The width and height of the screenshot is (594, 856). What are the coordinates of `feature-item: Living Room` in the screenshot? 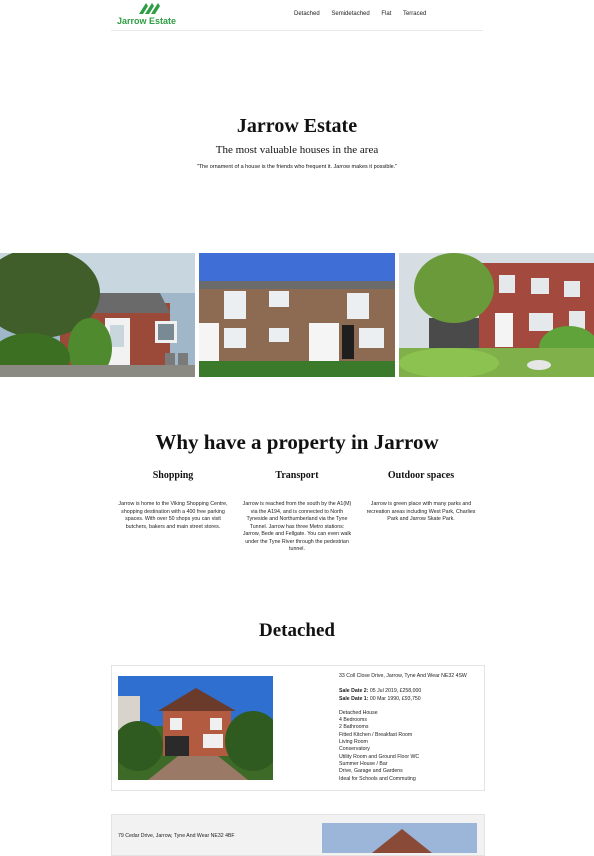 It's located at (353, 742).